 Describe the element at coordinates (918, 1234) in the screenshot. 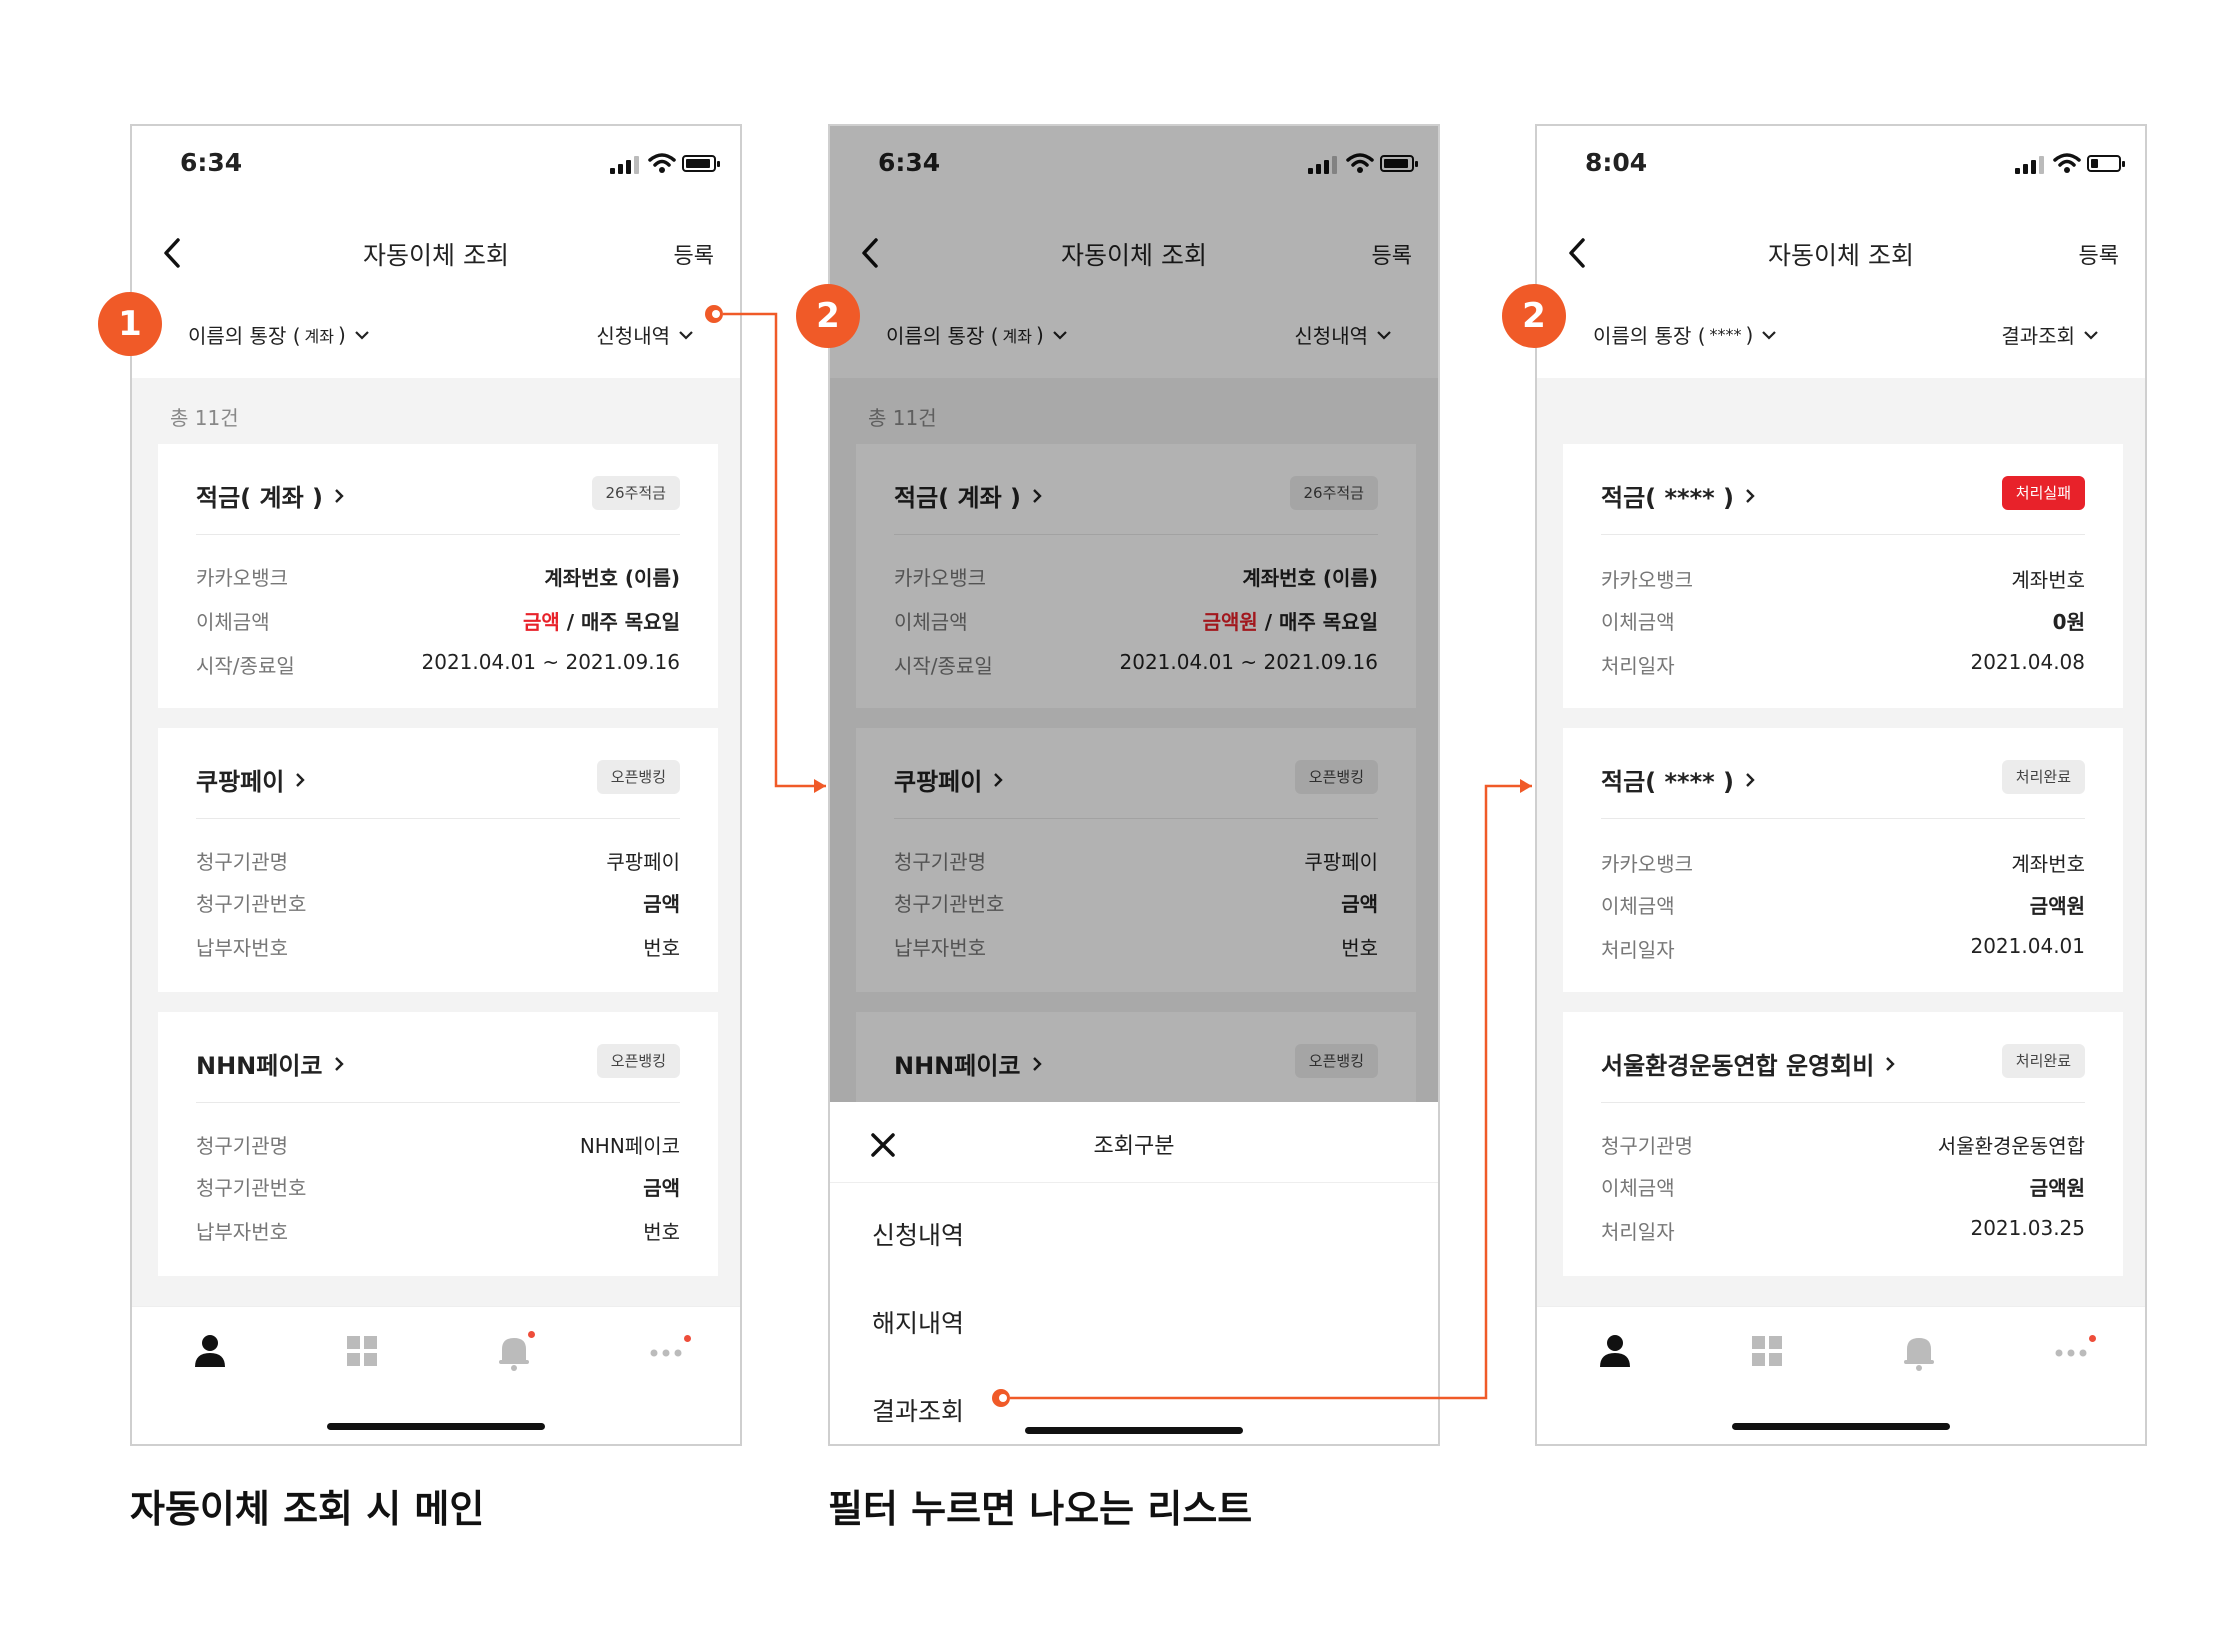

I see `sheet-item-applied: 신청내역` at that location.